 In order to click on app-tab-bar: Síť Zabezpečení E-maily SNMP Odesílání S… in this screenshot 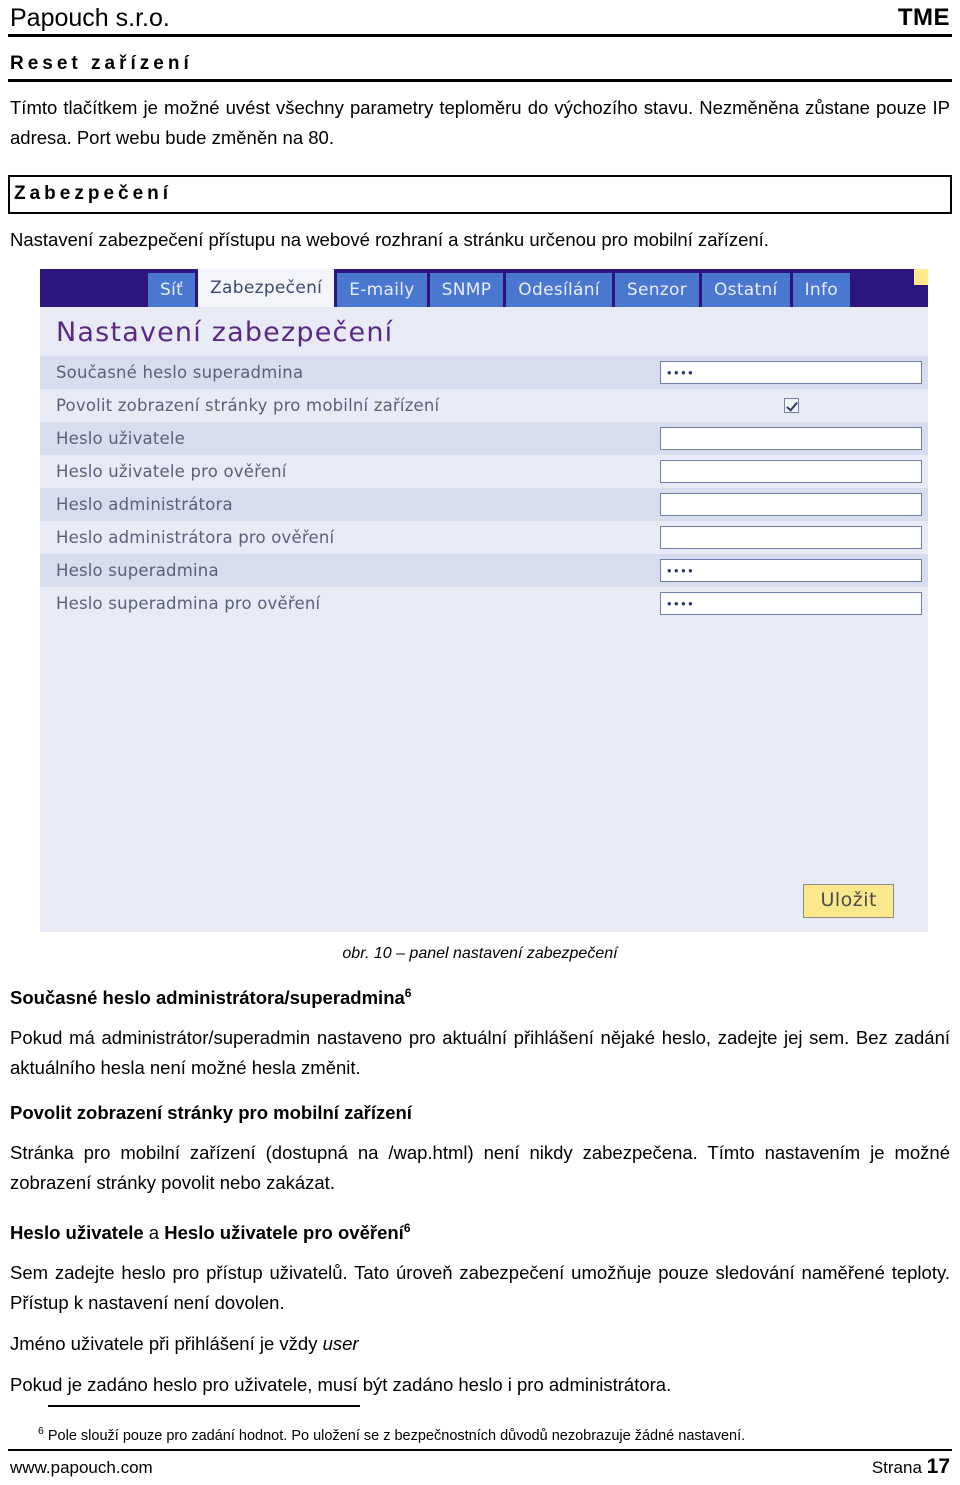, I will do `click(484, 288)`.